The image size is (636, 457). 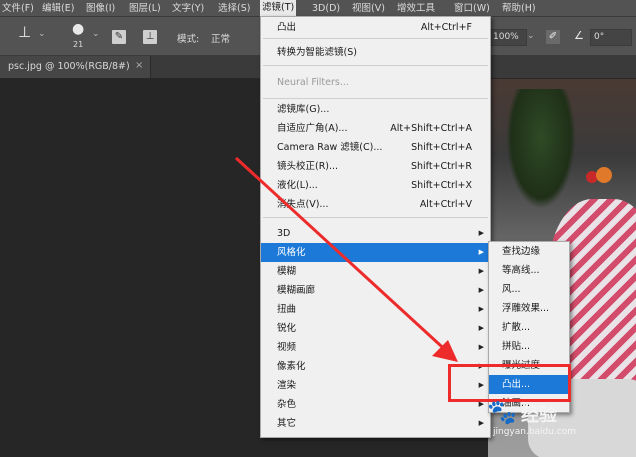 What do you see at coordinates (502, 412) in the screenshot?
I see `baidu-paw-icon: 🐾` at bounding box center [502, 412].